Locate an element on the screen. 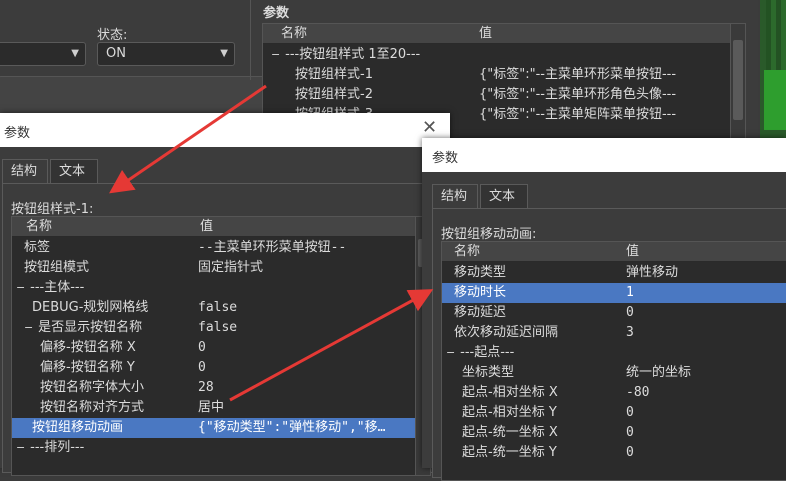  arrow-to-dialog2 is located at coordinates (331, 345).